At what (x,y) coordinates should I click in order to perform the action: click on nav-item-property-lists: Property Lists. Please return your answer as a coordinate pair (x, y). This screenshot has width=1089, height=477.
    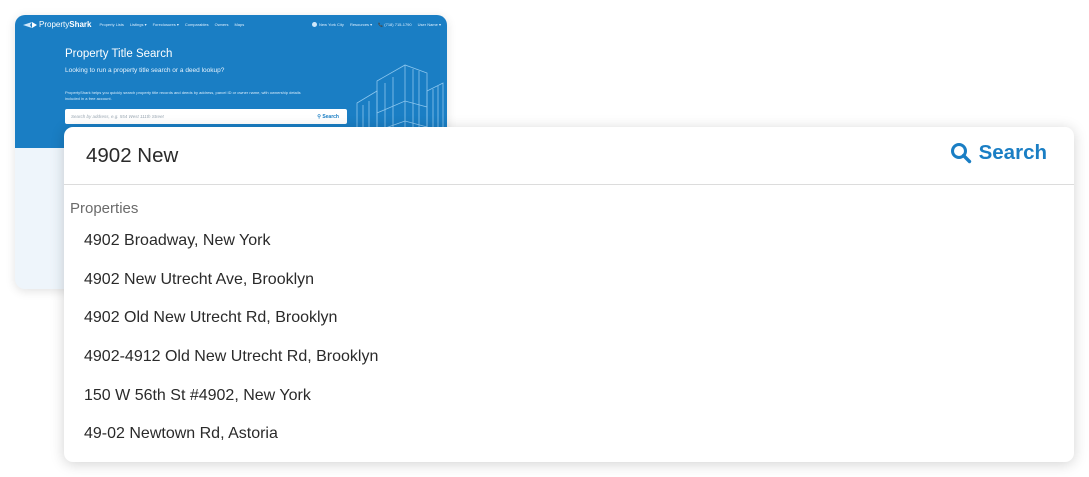
    Looking at the image, I should click on (111, 24).